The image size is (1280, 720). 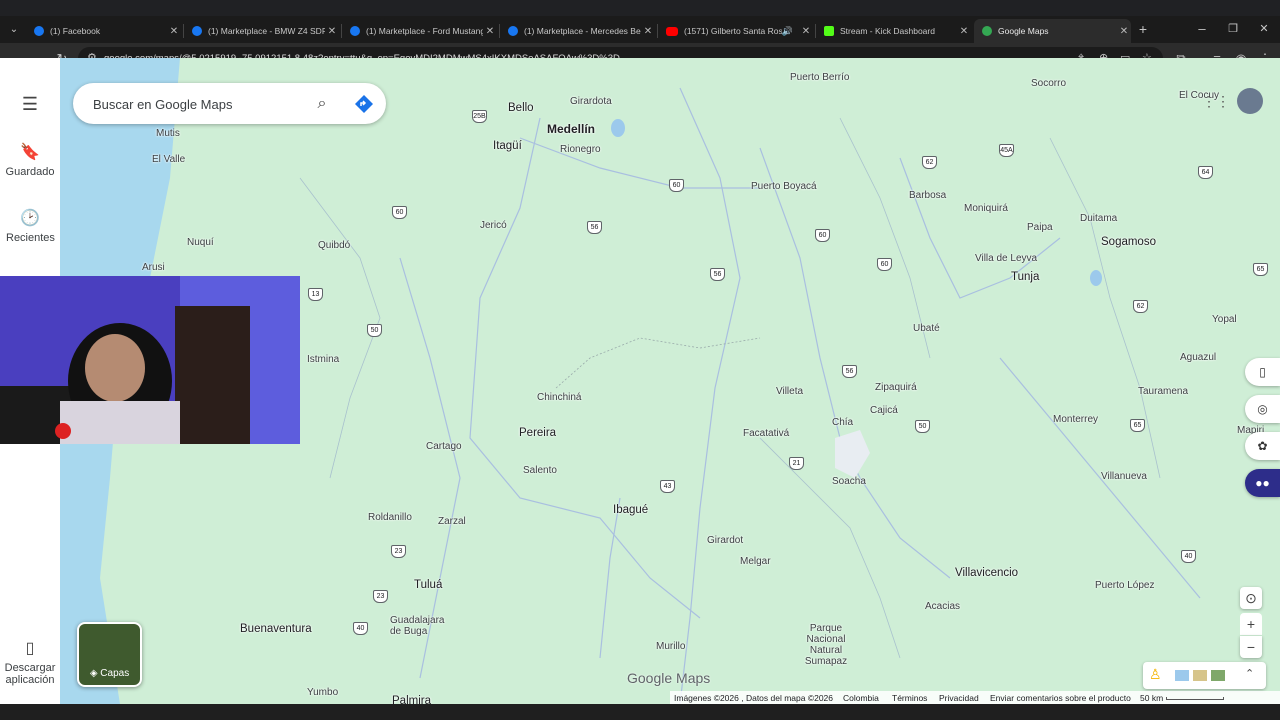 What do you see at coordinates (1006, 258) in the screenshot?
I see `place-label: Villa de Leyva` at bounding box center [1006, 258].